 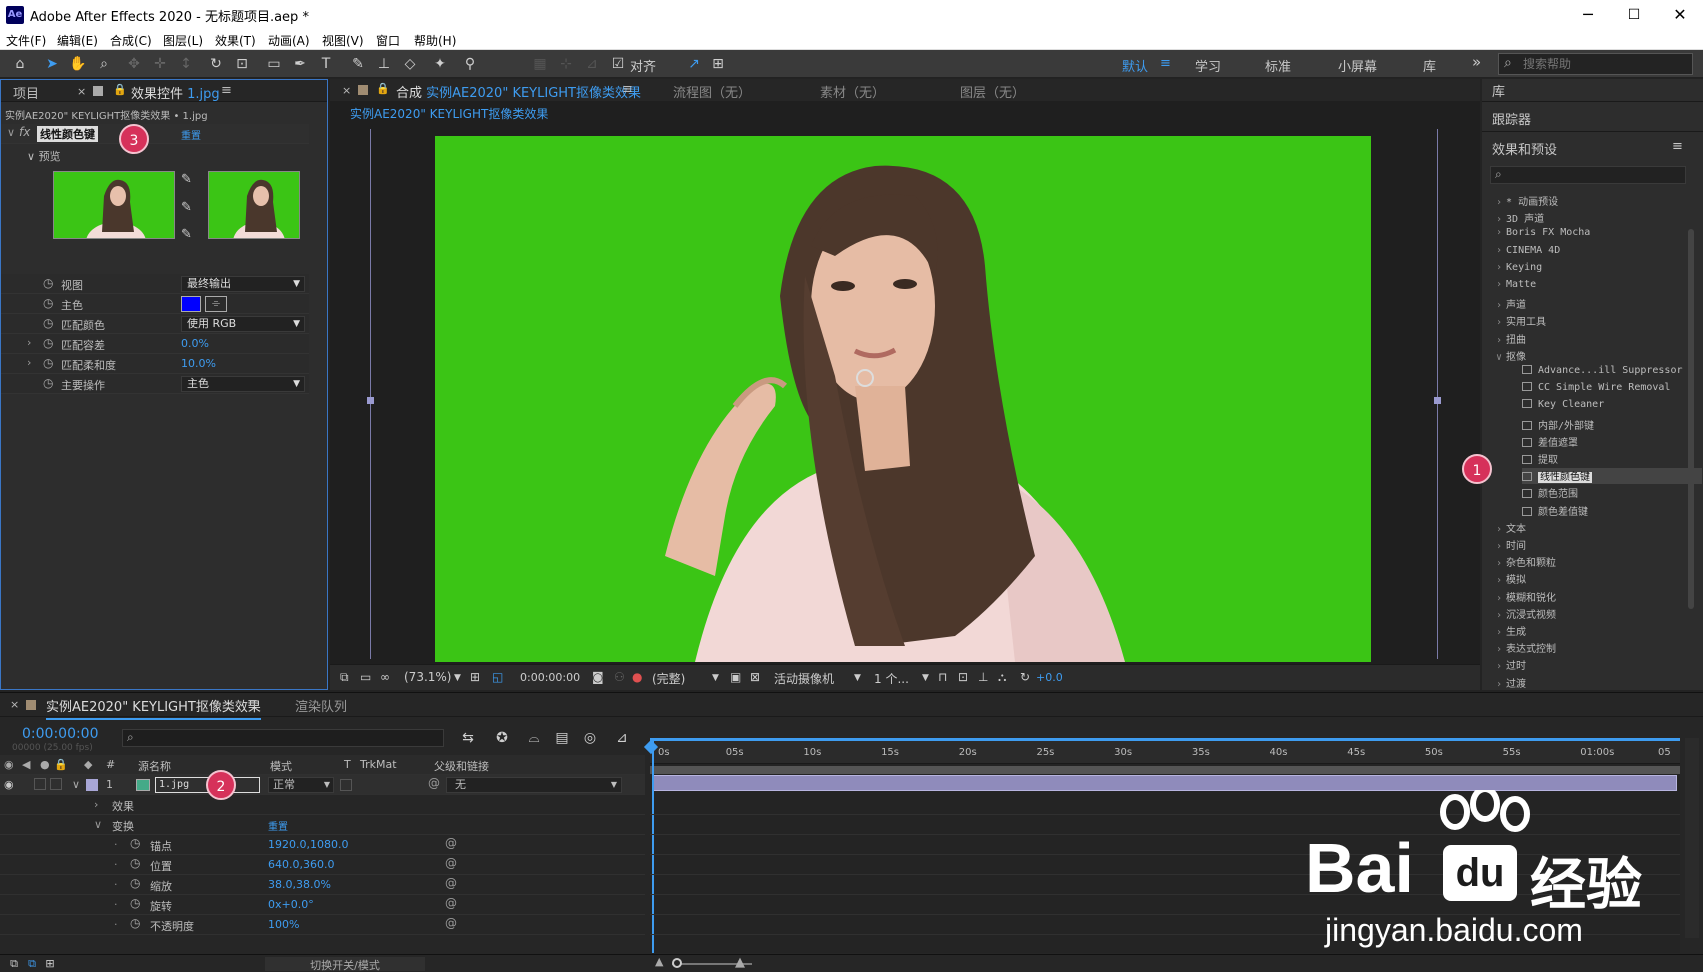 I want to click on effect-category: › Boris FX Mocha, so click(x=1596, y=232).